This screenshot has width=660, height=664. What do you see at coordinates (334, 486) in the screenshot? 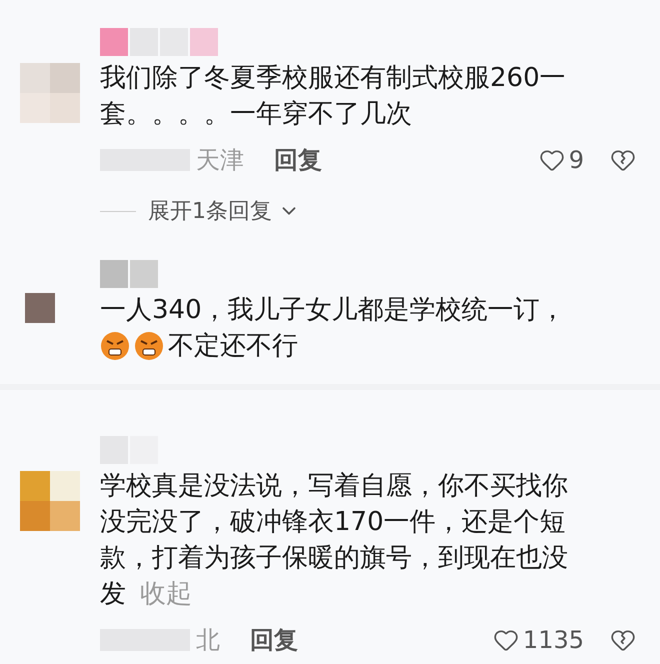
I see `comment-text: 学校真是没法说，写着自愿，你不买找你` at bounding box center [334, 486].